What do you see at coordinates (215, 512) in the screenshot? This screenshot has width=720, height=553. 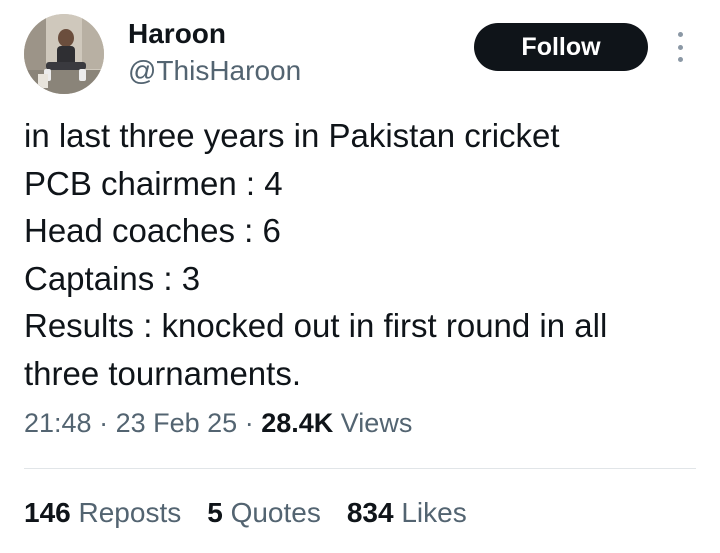 I see `quotes-count: 5` at bounding box center [215, 512].